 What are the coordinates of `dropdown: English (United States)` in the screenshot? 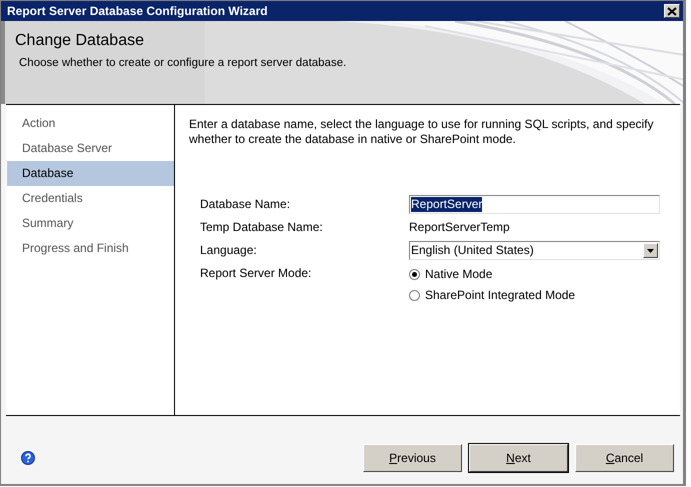 It's located at (534, 250).